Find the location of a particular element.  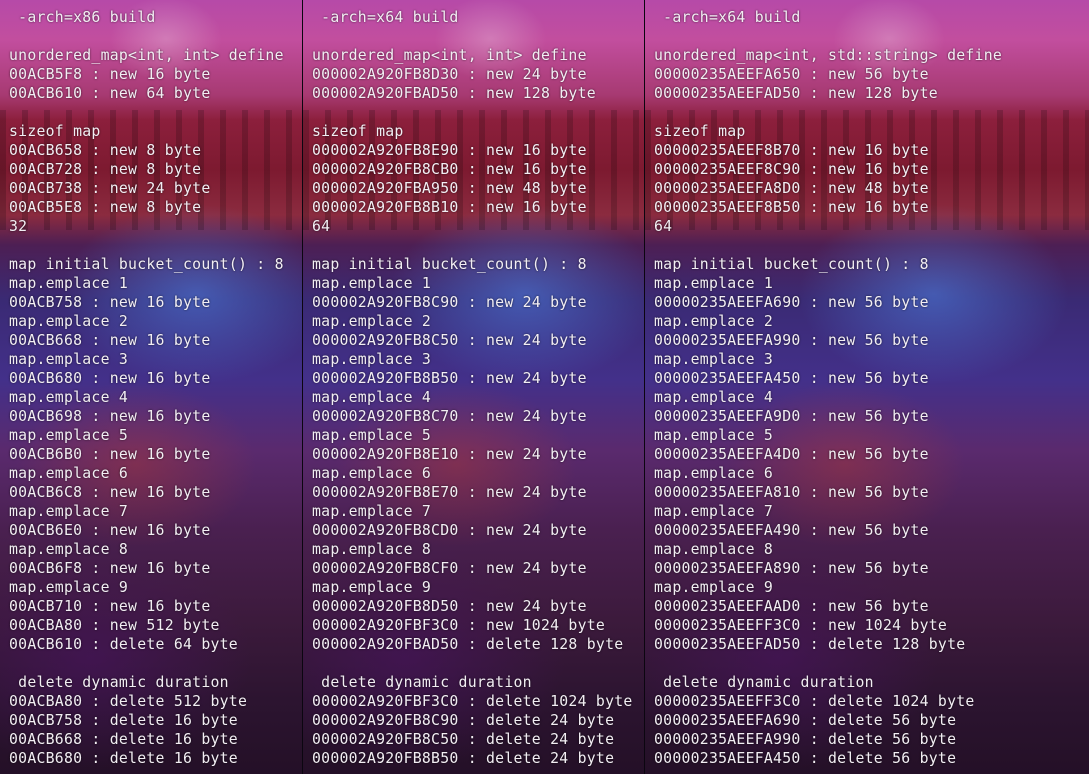

console-line: map.emplace 4 is located at coordinates (714, 397).